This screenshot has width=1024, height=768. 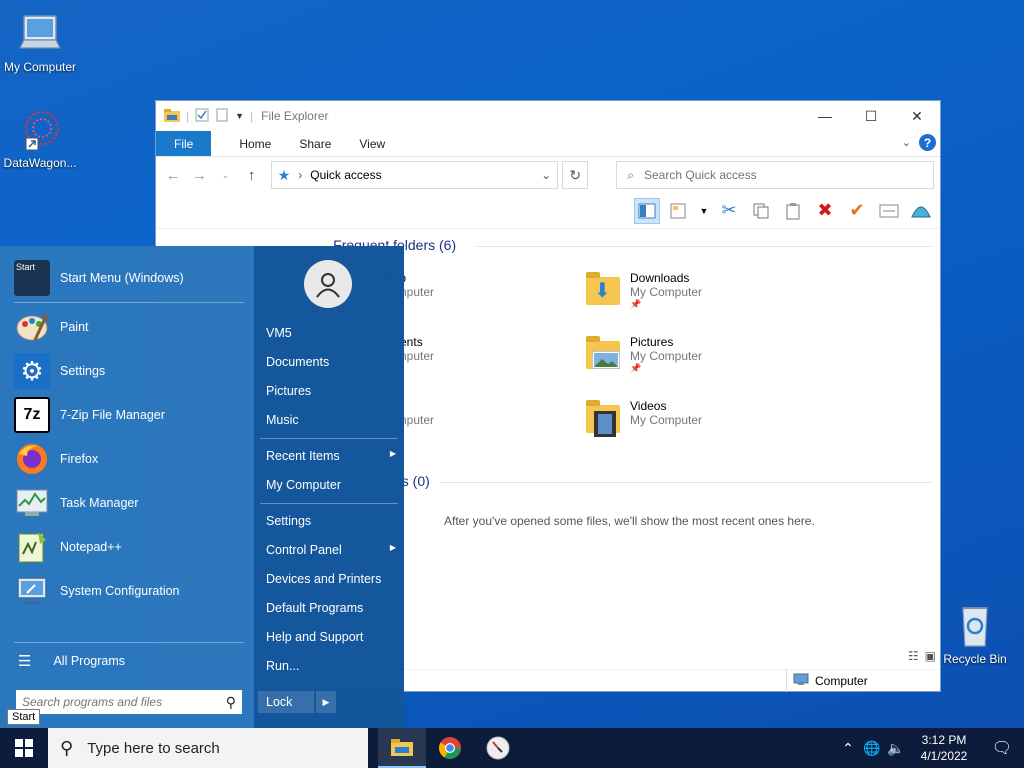 What do you see at coordinates (83, 371) in the screenshot?
I see `program-label: Settings` at bounding box center [83, 371].